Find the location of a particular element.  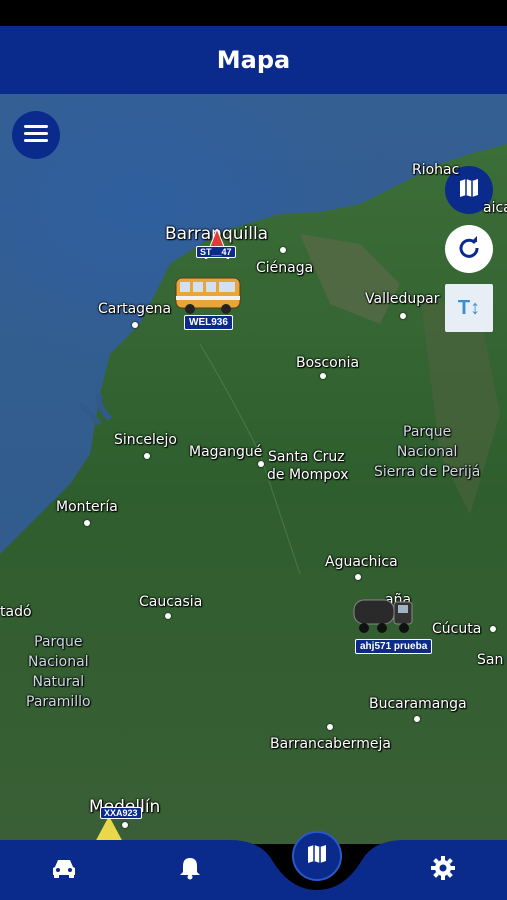

city-label: Valledupar is located at coordinates (402, 299).